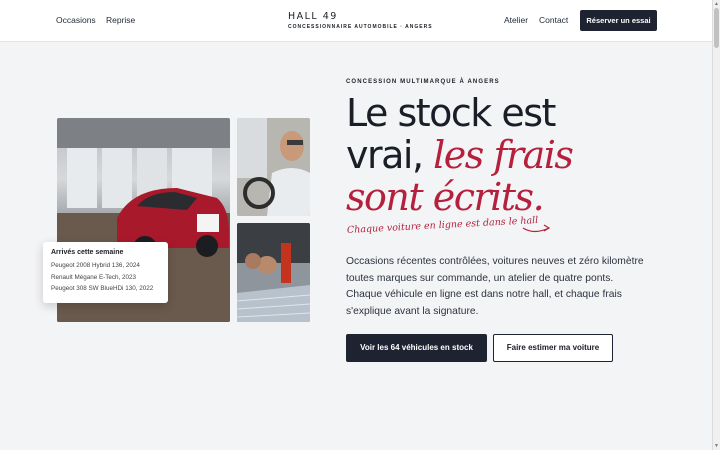 This screenshot has width=720, height=450. I want to click on headline-line-3: sont écrits., so click(445, 197).